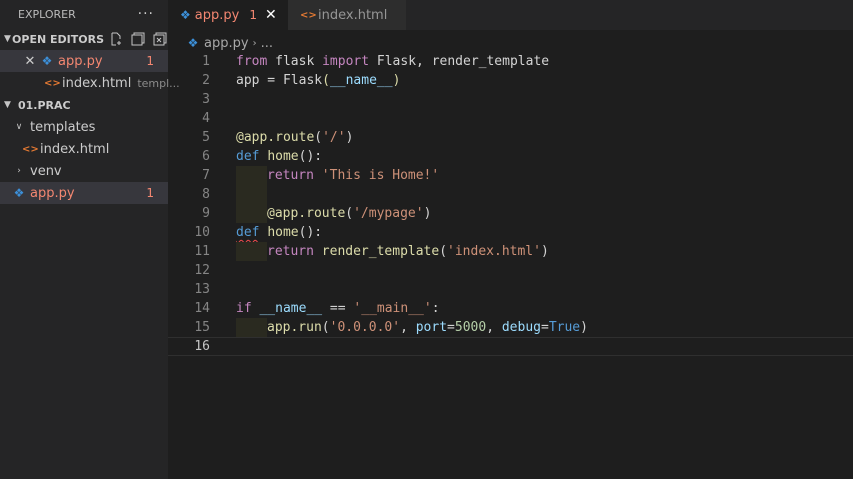 The height and width of the screenshot is (479, 853). I want to click on code-content: return 'This is Home!', so click(337, 175).